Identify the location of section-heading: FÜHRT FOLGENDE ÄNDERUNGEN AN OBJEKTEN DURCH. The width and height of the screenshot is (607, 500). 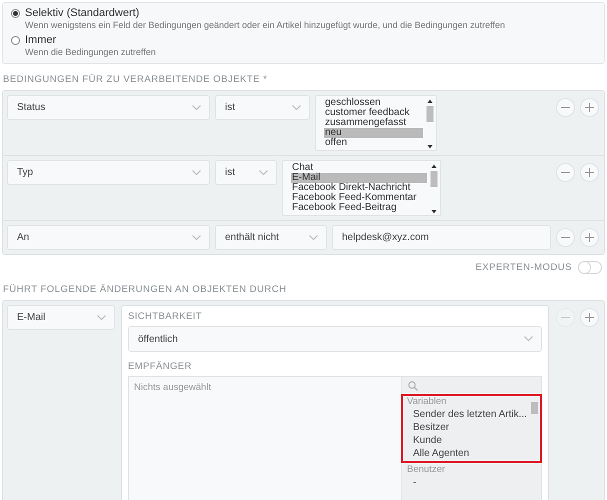
(145, 290).